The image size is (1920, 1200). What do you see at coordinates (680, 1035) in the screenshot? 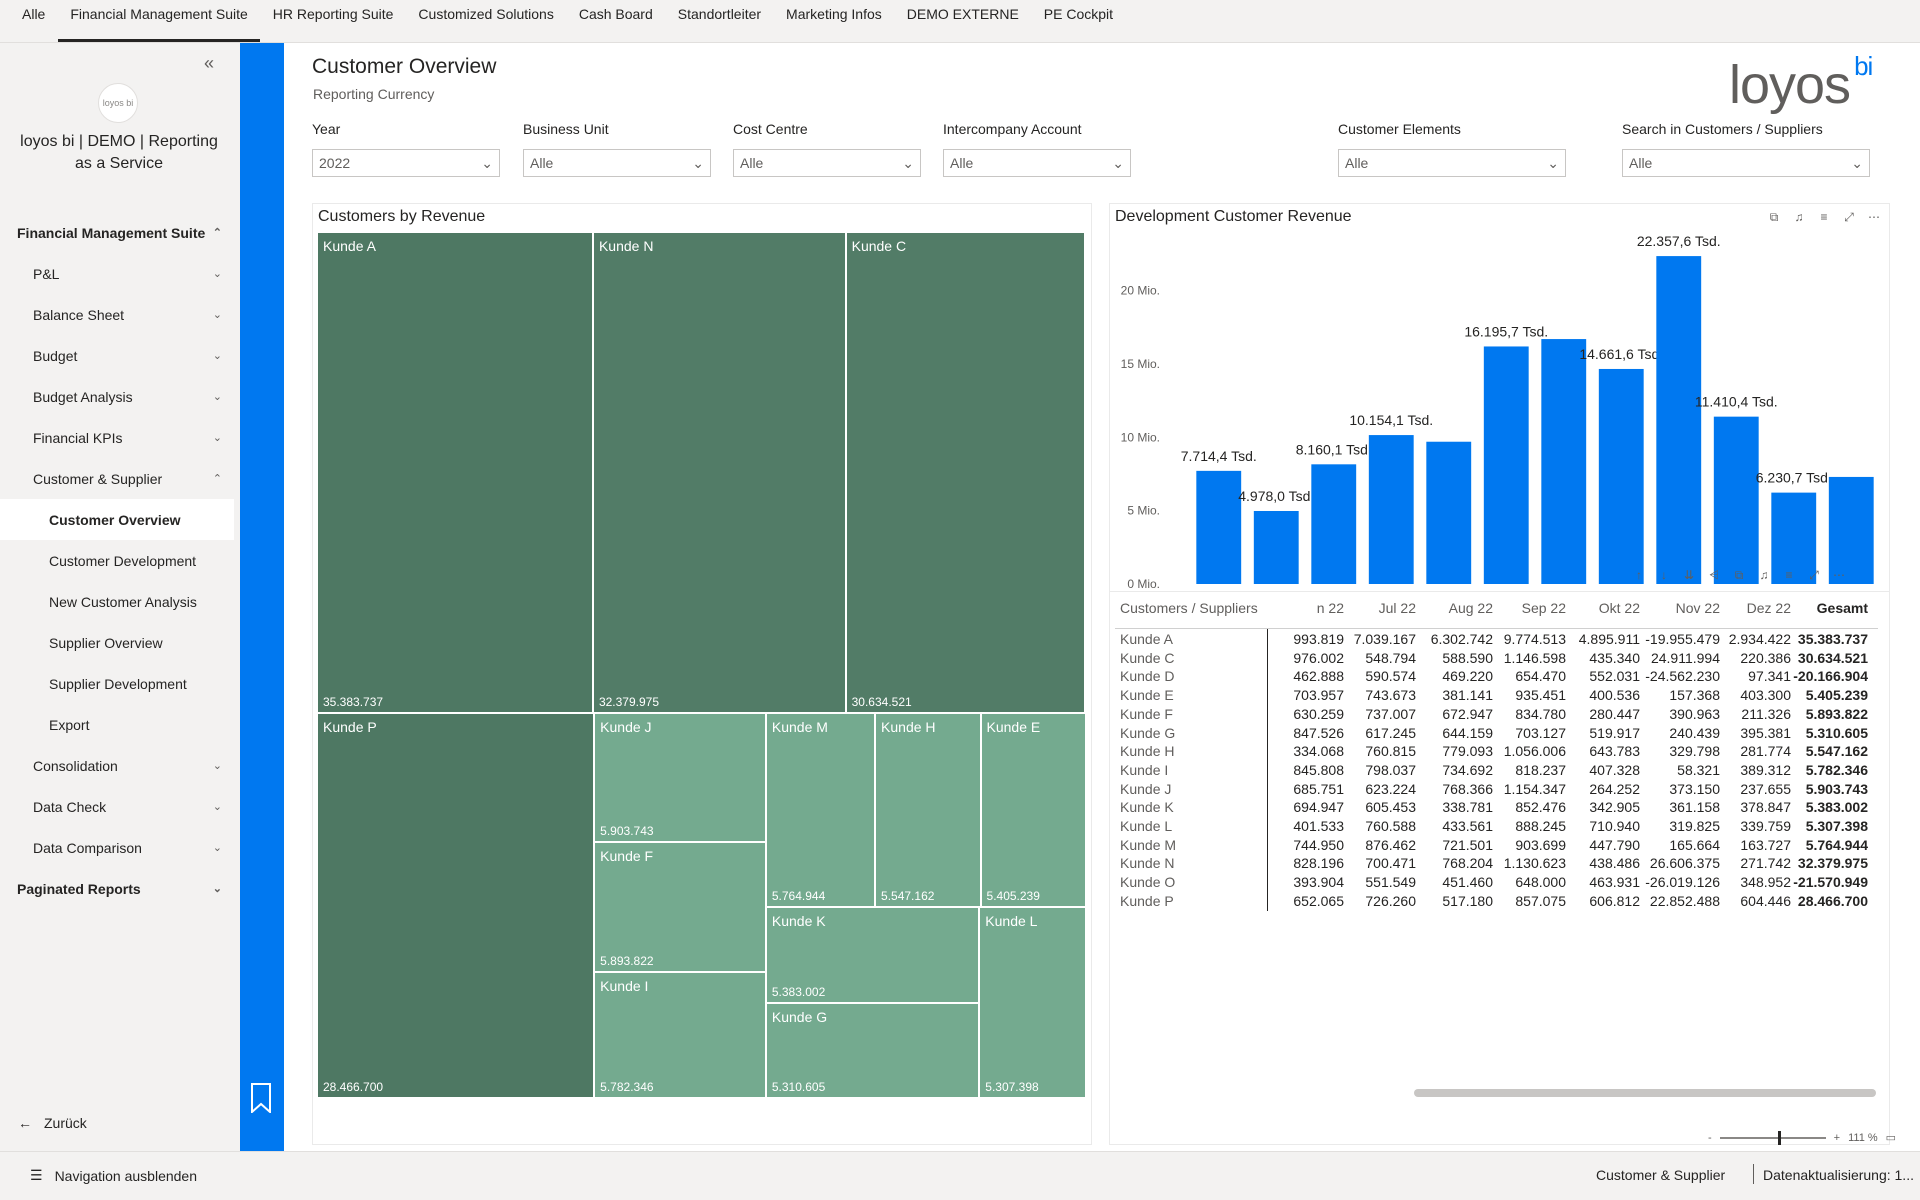
I see `treemap-tile: Kunde I 5.782.346` at bounding box center [680, 1035].